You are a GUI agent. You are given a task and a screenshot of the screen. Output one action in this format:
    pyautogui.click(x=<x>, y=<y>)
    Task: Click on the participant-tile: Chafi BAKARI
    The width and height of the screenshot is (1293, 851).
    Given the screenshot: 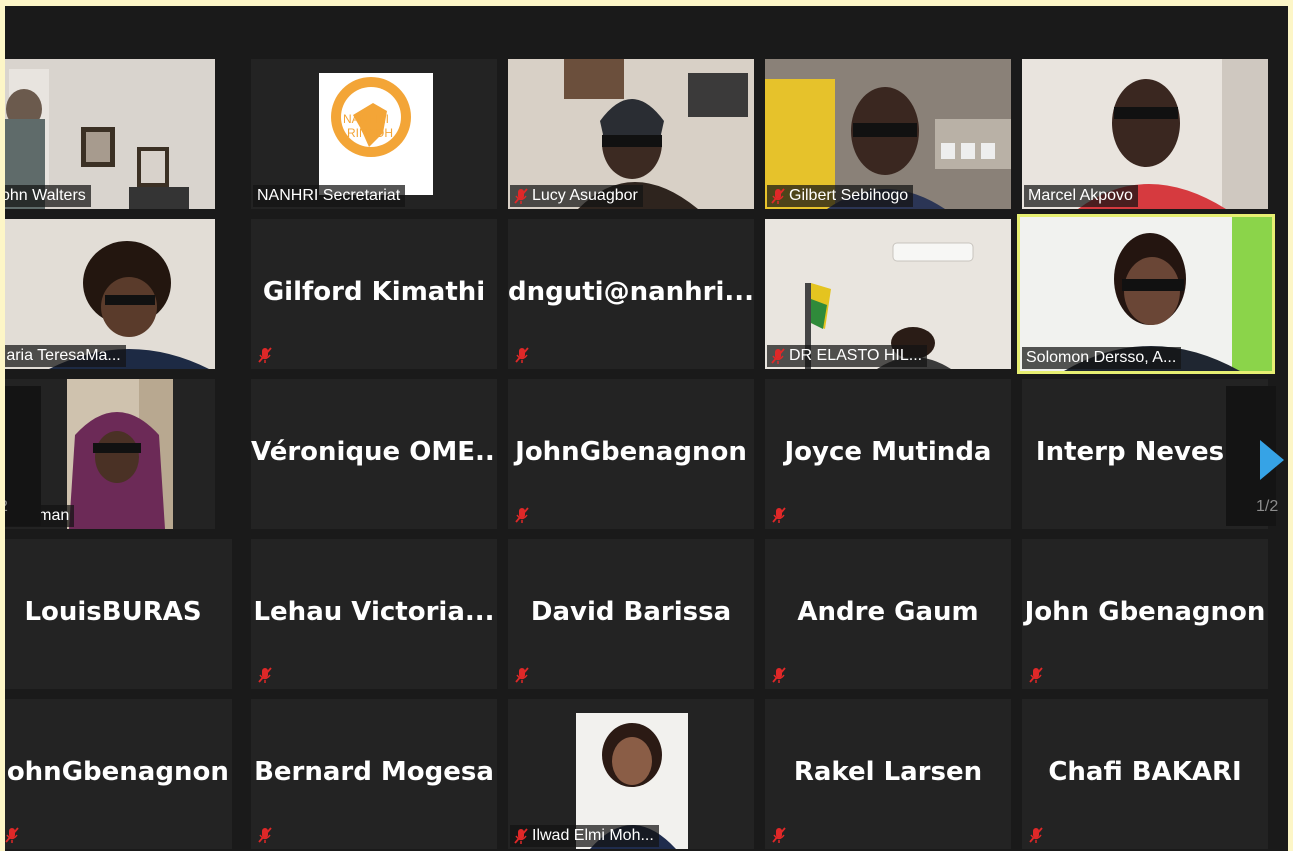 What is the action you would take?
    pyautogui.click(x=1145, y=774)
    